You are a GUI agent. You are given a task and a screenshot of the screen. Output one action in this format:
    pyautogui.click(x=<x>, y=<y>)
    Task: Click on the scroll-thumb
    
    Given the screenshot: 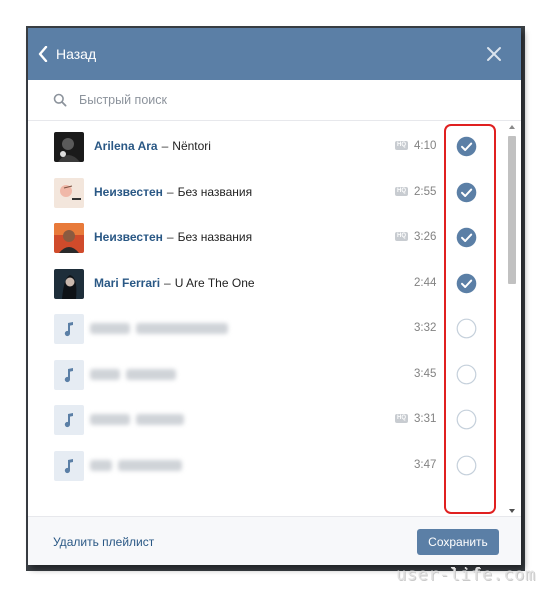 What is the action you would take?
    pyautogui.click(x=512, y=210)
    